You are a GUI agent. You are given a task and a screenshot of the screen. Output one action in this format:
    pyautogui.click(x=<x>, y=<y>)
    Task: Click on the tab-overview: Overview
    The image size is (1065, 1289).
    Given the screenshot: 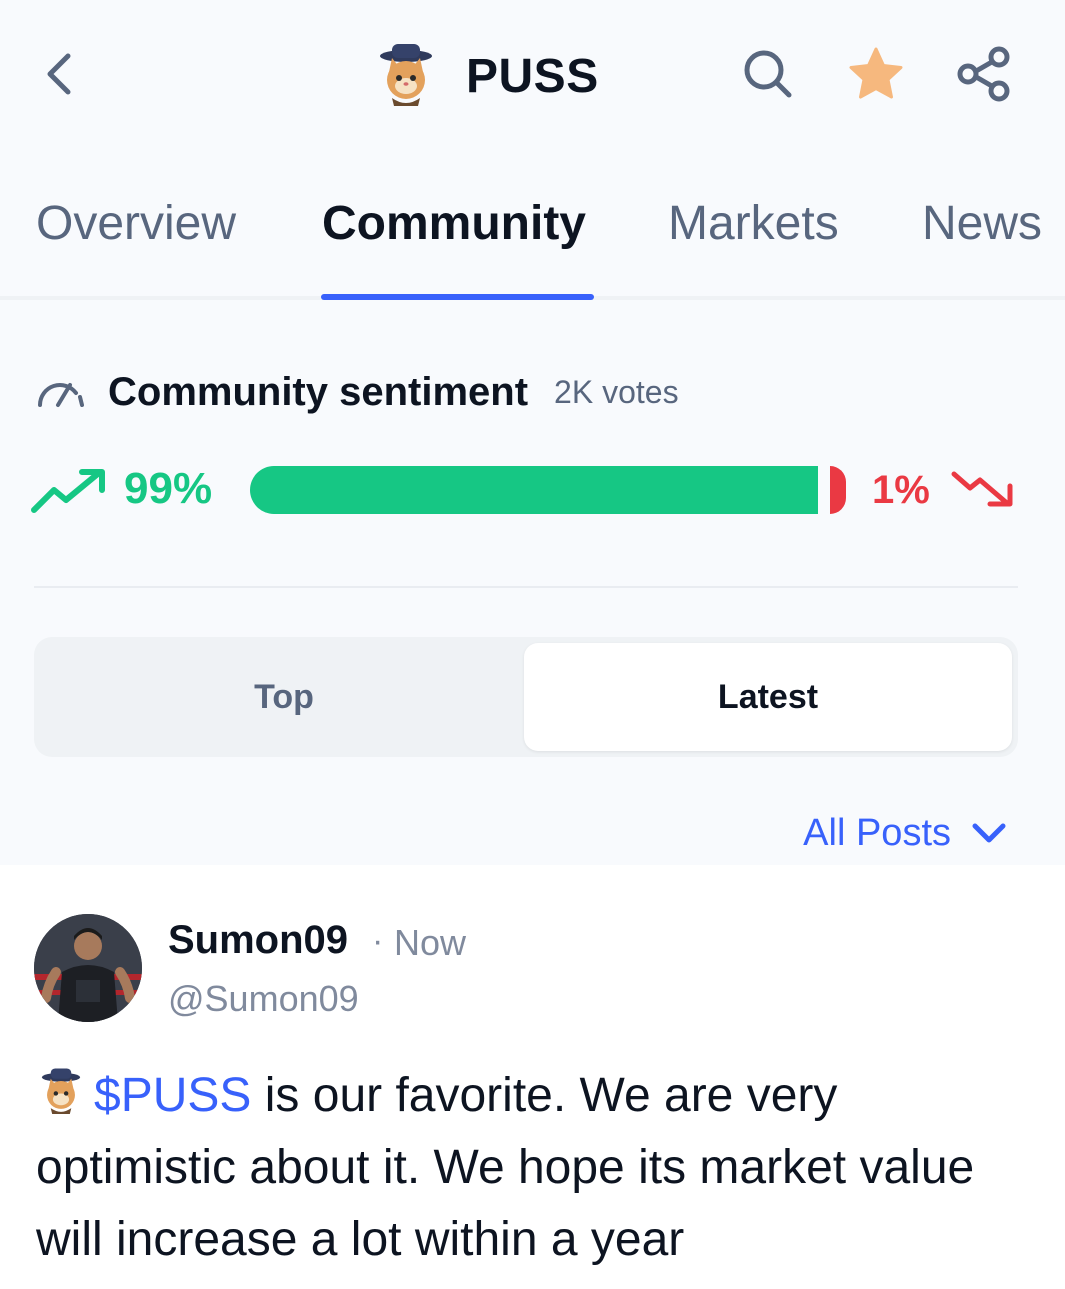 What is the action you would take?
    pyautogui.click(x=136, y=223)
    